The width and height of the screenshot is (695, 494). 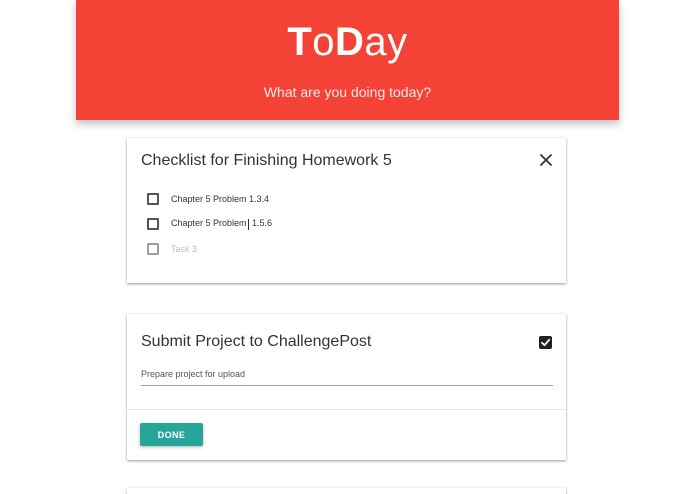 What do you see at coordinates (193, 374) in the screenshot?
I see `description-text: Prepare project for upload` at bounding box center [193, 374].